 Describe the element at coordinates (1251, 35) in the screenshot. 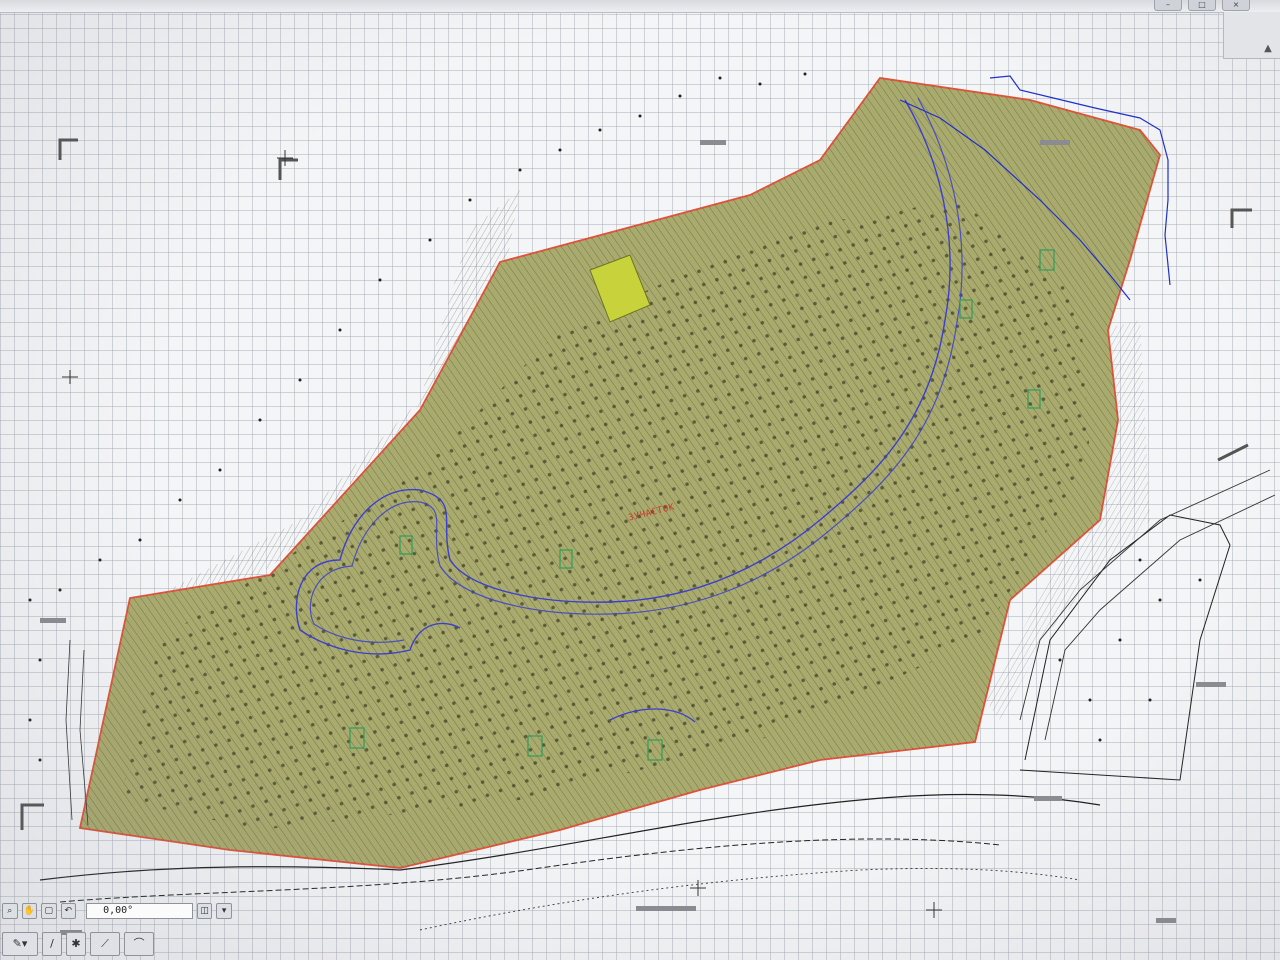

I see `vertical-scrollbar-top: ▲` at that location.